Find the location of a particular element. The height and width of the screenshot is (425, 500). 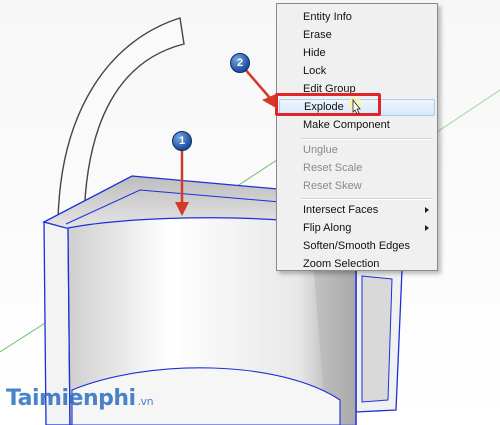

watermark-logo: Taimienphi .vn is located at coordinates (80, 398).